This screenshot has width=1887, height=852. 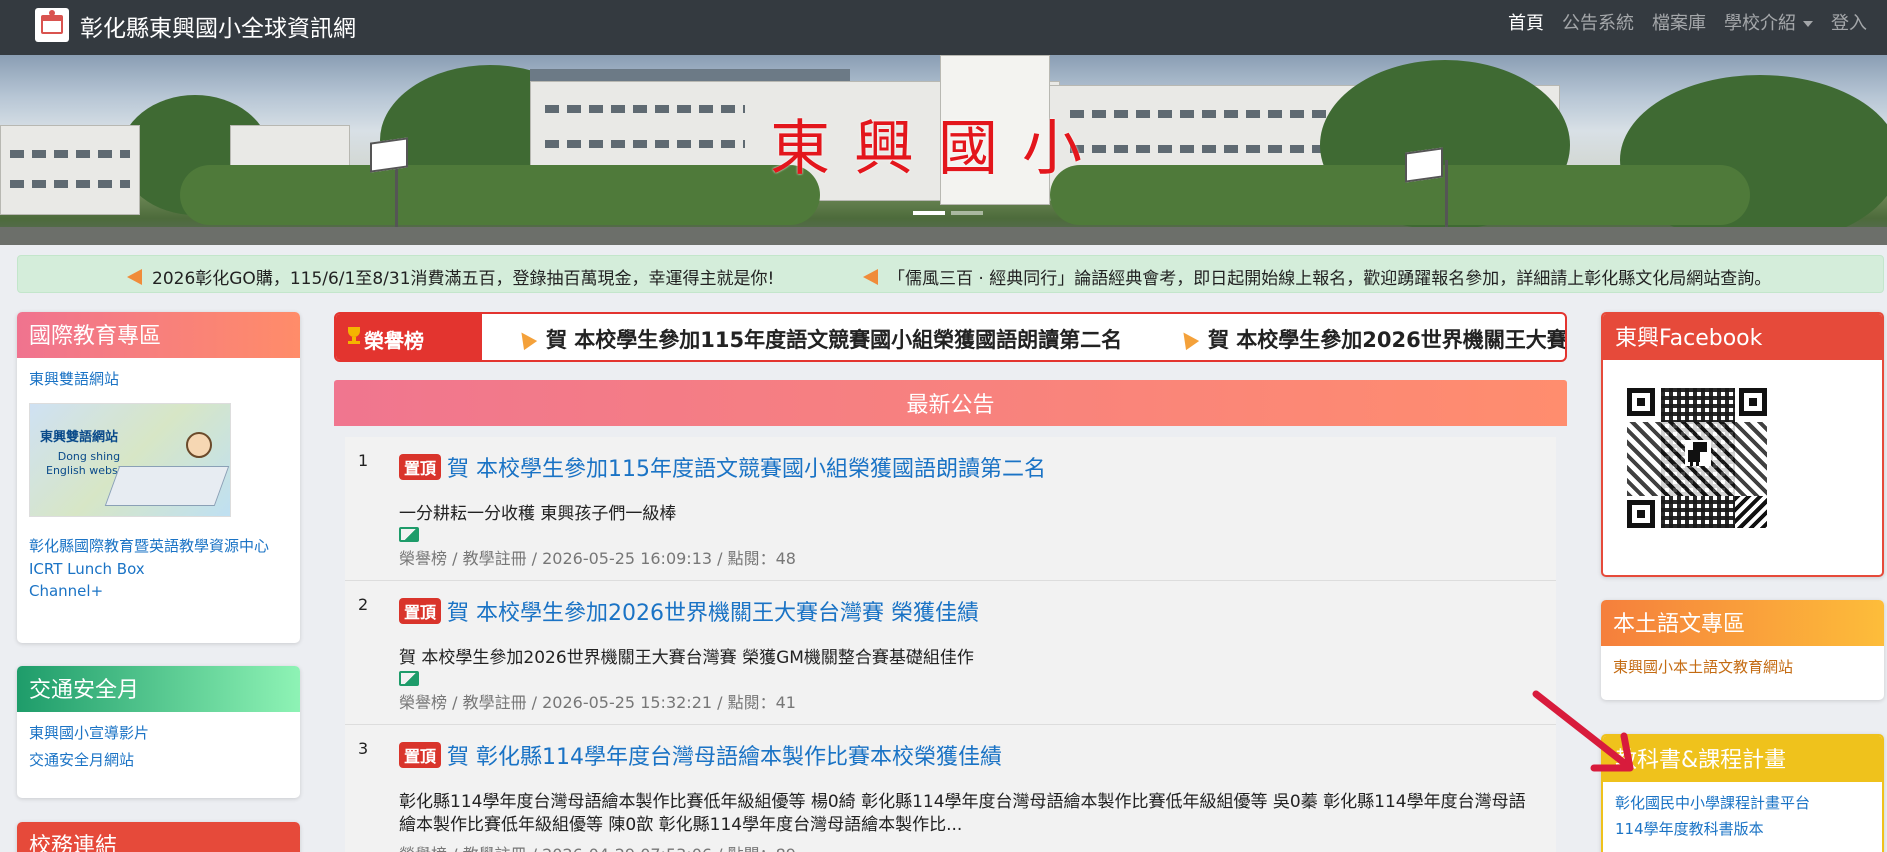 I want to click on link-bilingual-site: 東興雙語網站, so click(x=158, y=378).